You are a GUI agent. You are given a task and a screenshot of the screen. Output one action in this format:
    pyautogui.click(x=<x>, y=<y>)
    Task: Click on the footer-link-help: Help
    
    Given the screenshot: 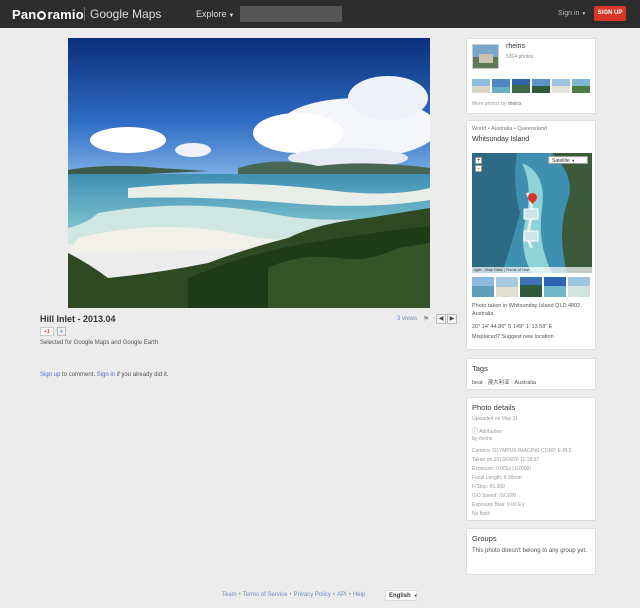 What is the action you would take?
    pyautogui.click(x=359, y=595)
    